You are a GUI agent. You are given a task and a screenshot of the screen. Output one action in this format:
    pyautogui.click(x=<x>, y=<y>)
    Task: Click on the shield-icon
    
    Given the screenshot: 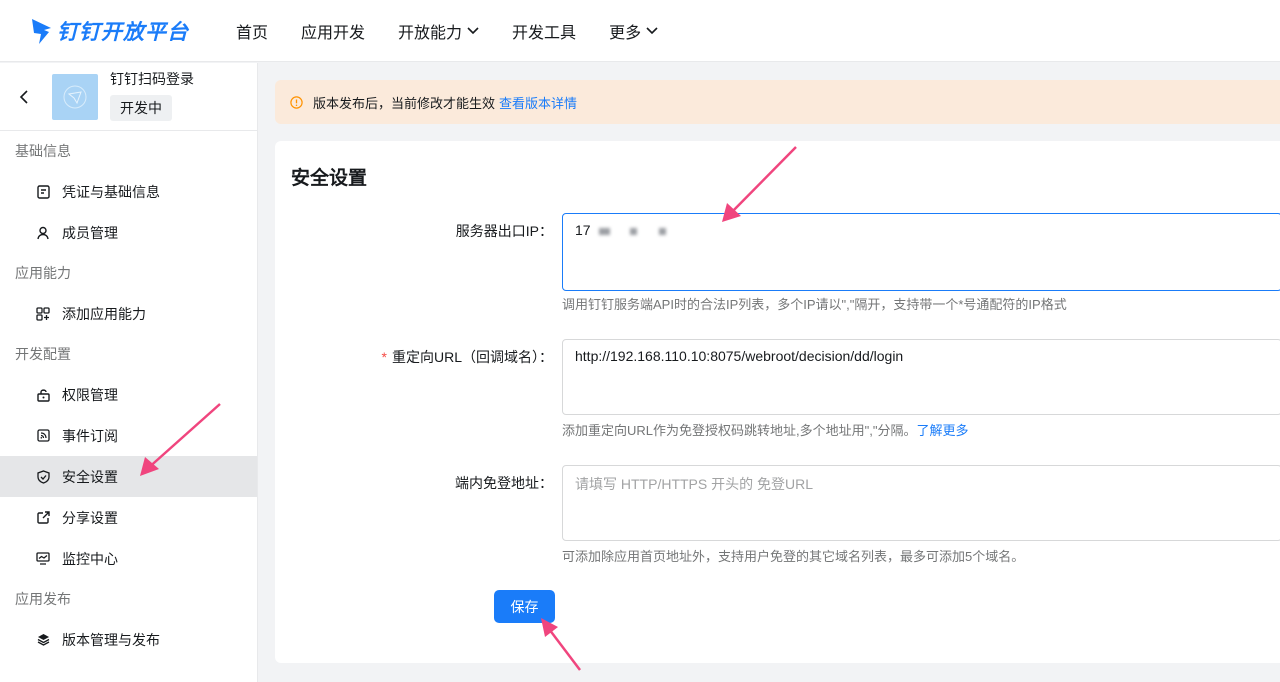 What is the action you would take?
    pyautogui.click(x=43, y=476)
    